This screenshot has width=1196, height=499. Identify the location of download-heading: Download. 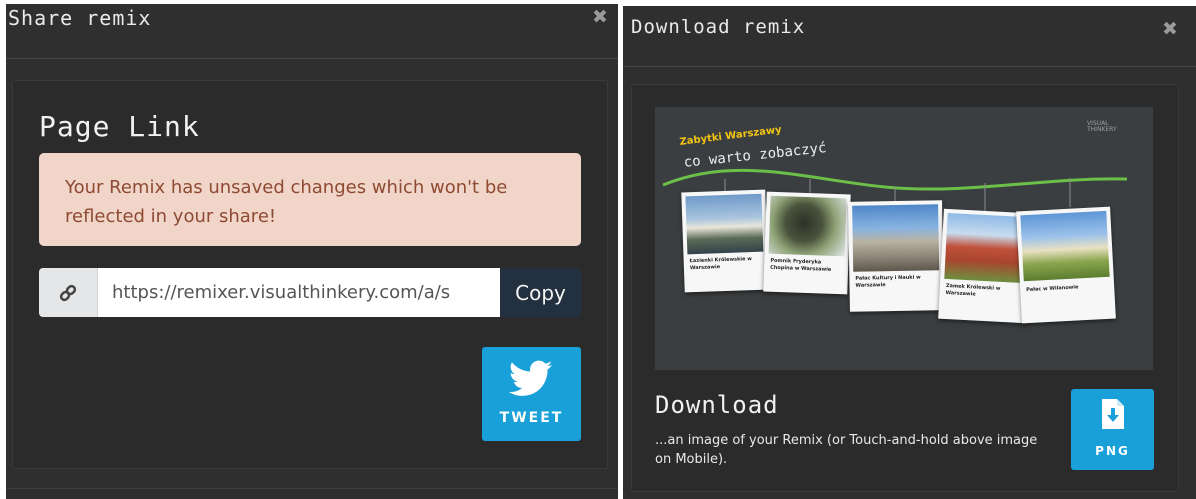
(717, 405).